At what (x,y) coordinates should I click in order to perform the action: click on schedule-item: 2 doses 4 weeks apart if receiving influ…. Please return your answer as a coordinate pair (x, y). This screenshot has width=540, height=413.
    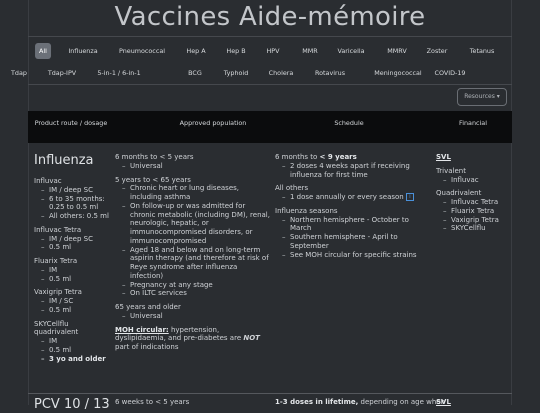
    Looking at the image, I should click on (356, 171).